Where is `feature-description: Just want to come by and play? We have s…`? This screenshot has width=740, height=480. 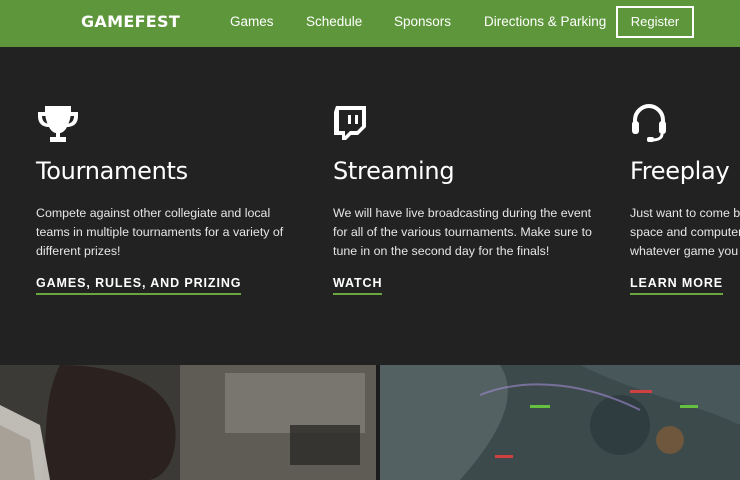
feature-description: Just want to come by and play? We have s… is located at coordinates (685, 232).